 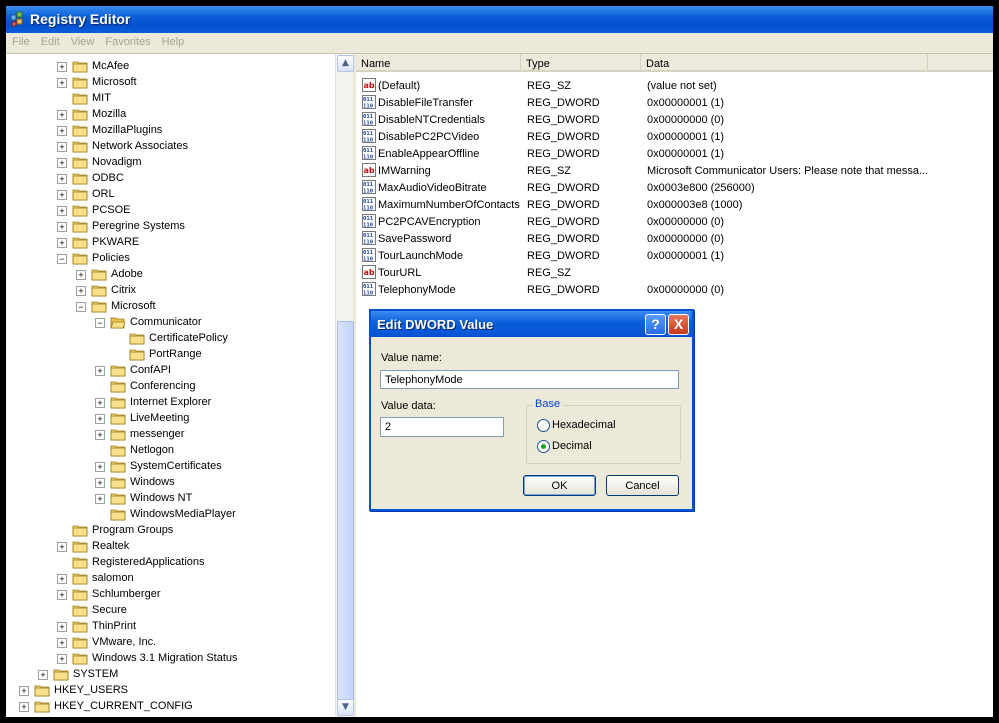 What do you see at coordinates (531, 324) in the screenshot?
I see `dialog-title-bar: Edit DWORD Value ? X` at bounding box center [531, 324].